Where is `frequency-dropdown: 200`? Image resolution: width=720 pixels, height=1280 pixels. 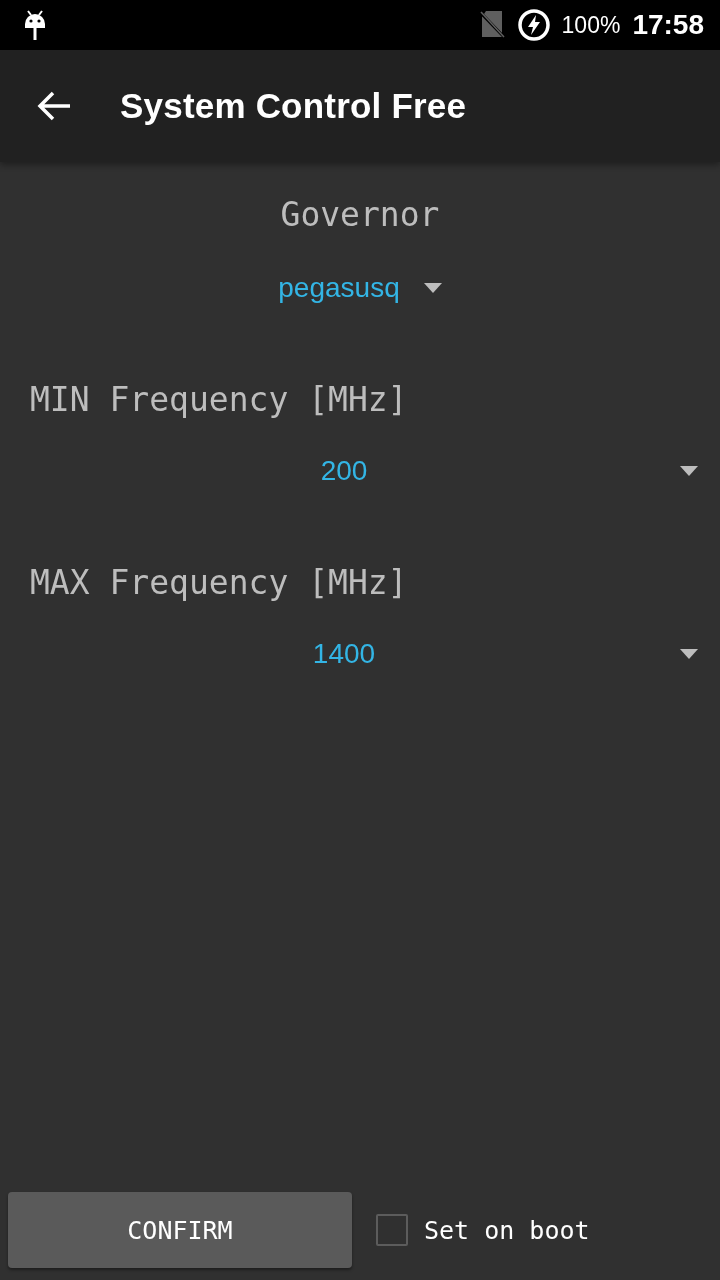 frequency-dropdown: 200 is located at coordinates (360, 471).